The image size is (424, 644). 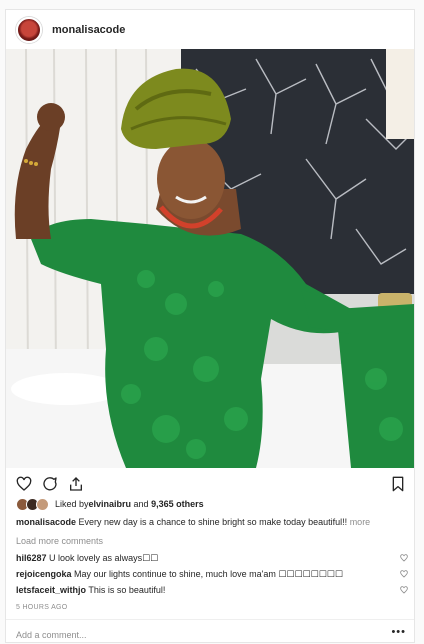 I want to click on likes-count-link: 9,365 others, so click(x=177, y=504).